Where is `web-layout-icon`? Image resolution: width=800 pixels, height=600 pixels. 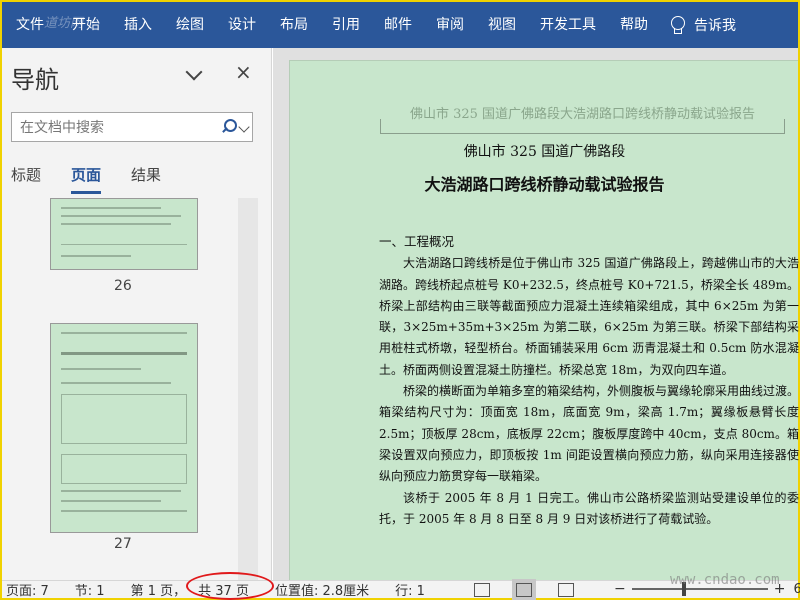
web-layout-icon is located at coordinates (566, 590).